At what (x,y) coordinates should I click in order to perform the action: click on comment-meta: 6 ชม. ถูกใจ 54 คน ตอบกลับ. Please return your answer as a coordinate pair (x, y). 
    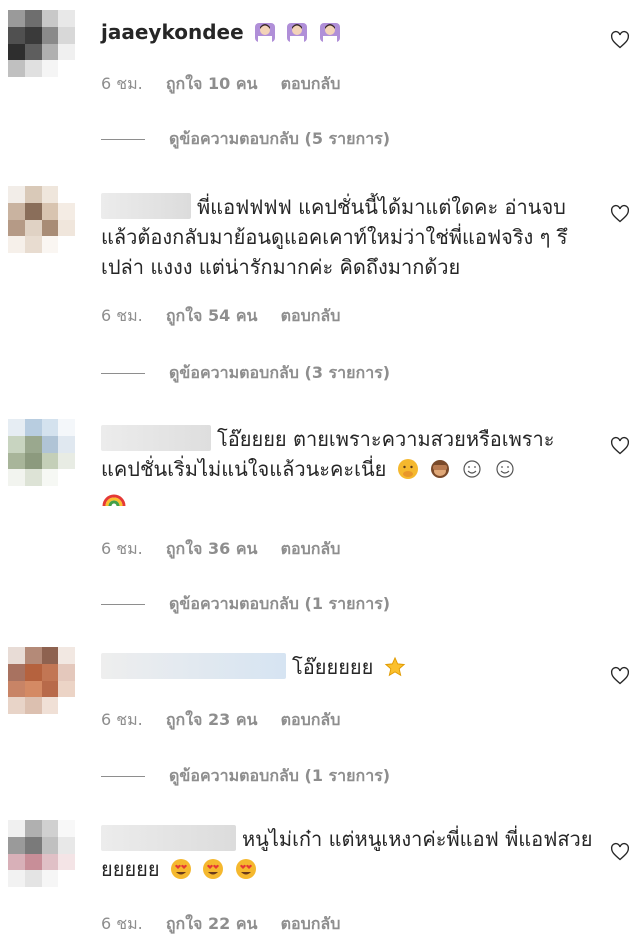
    Looking at the image, I should click on (229, 316).